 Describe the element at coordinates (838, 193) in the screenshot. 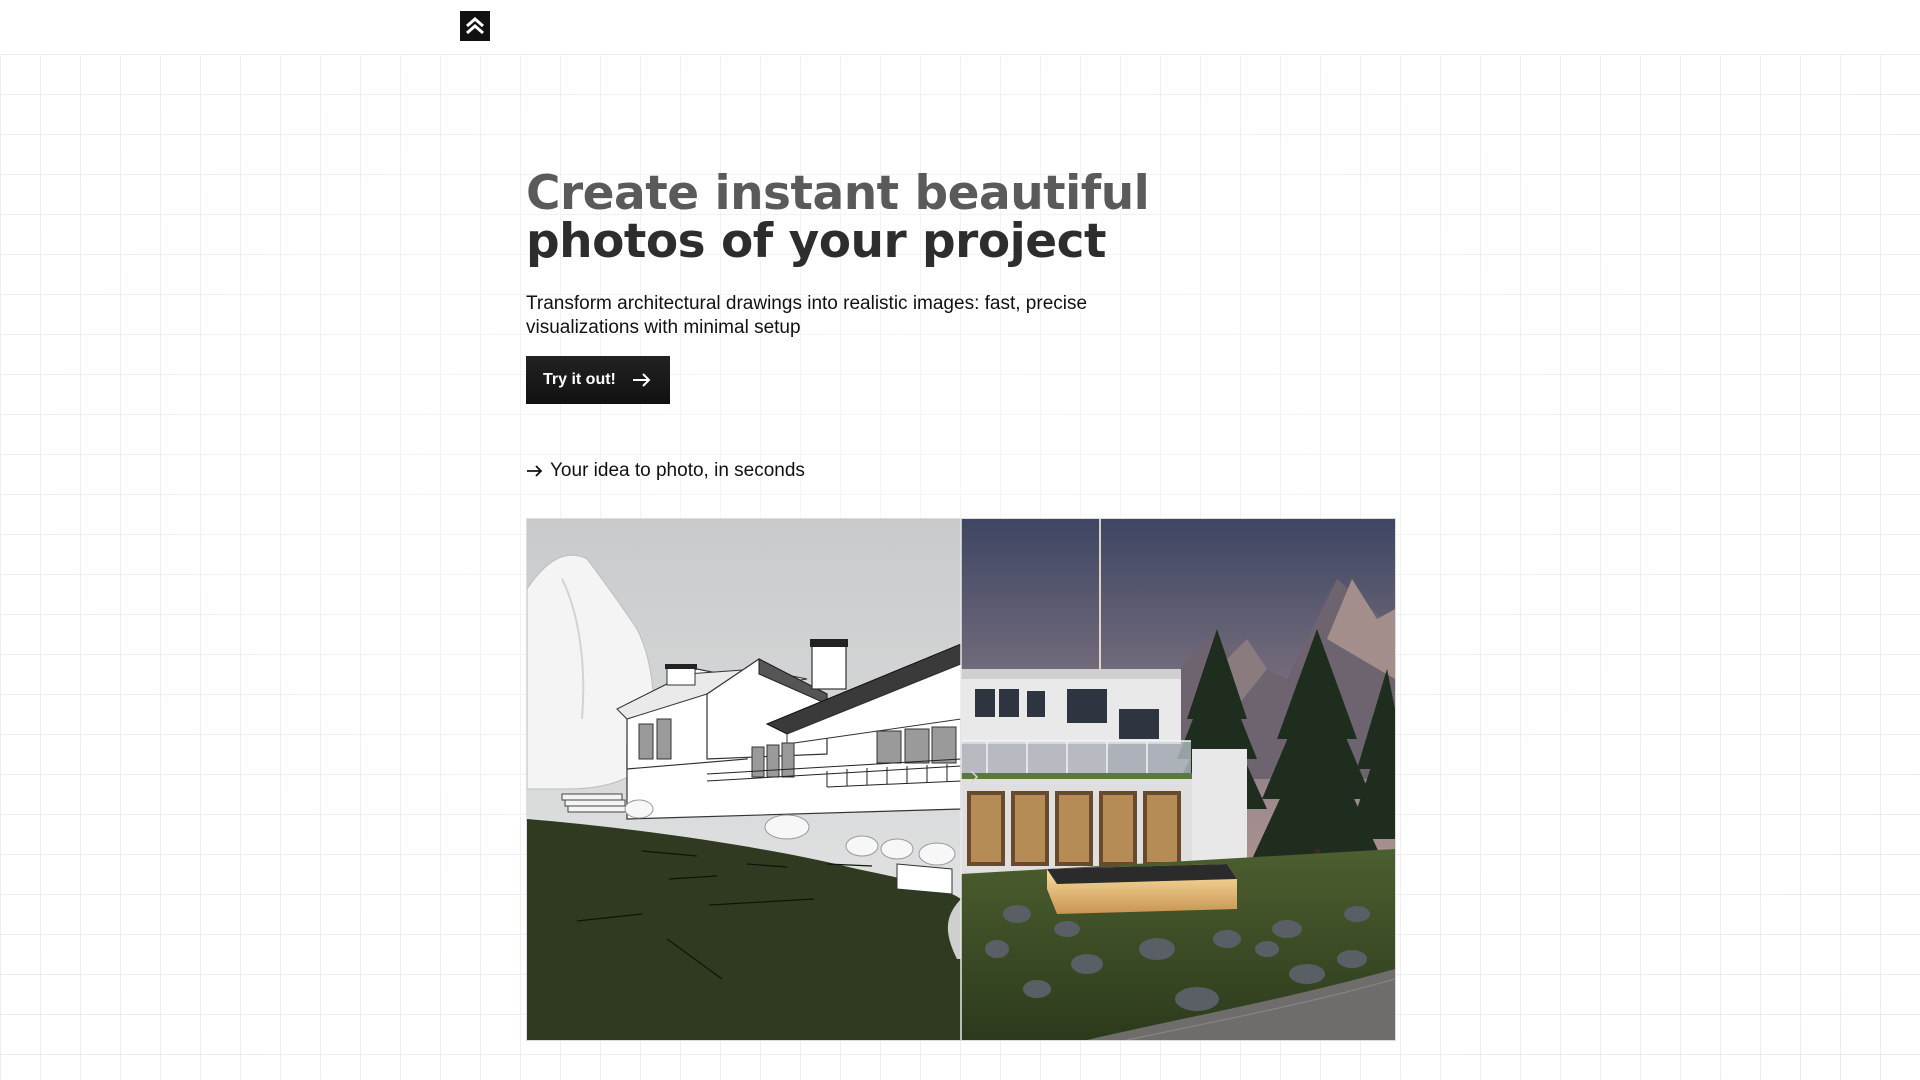

I see `hero-title-line-1: Create instant beautiful` at that location.